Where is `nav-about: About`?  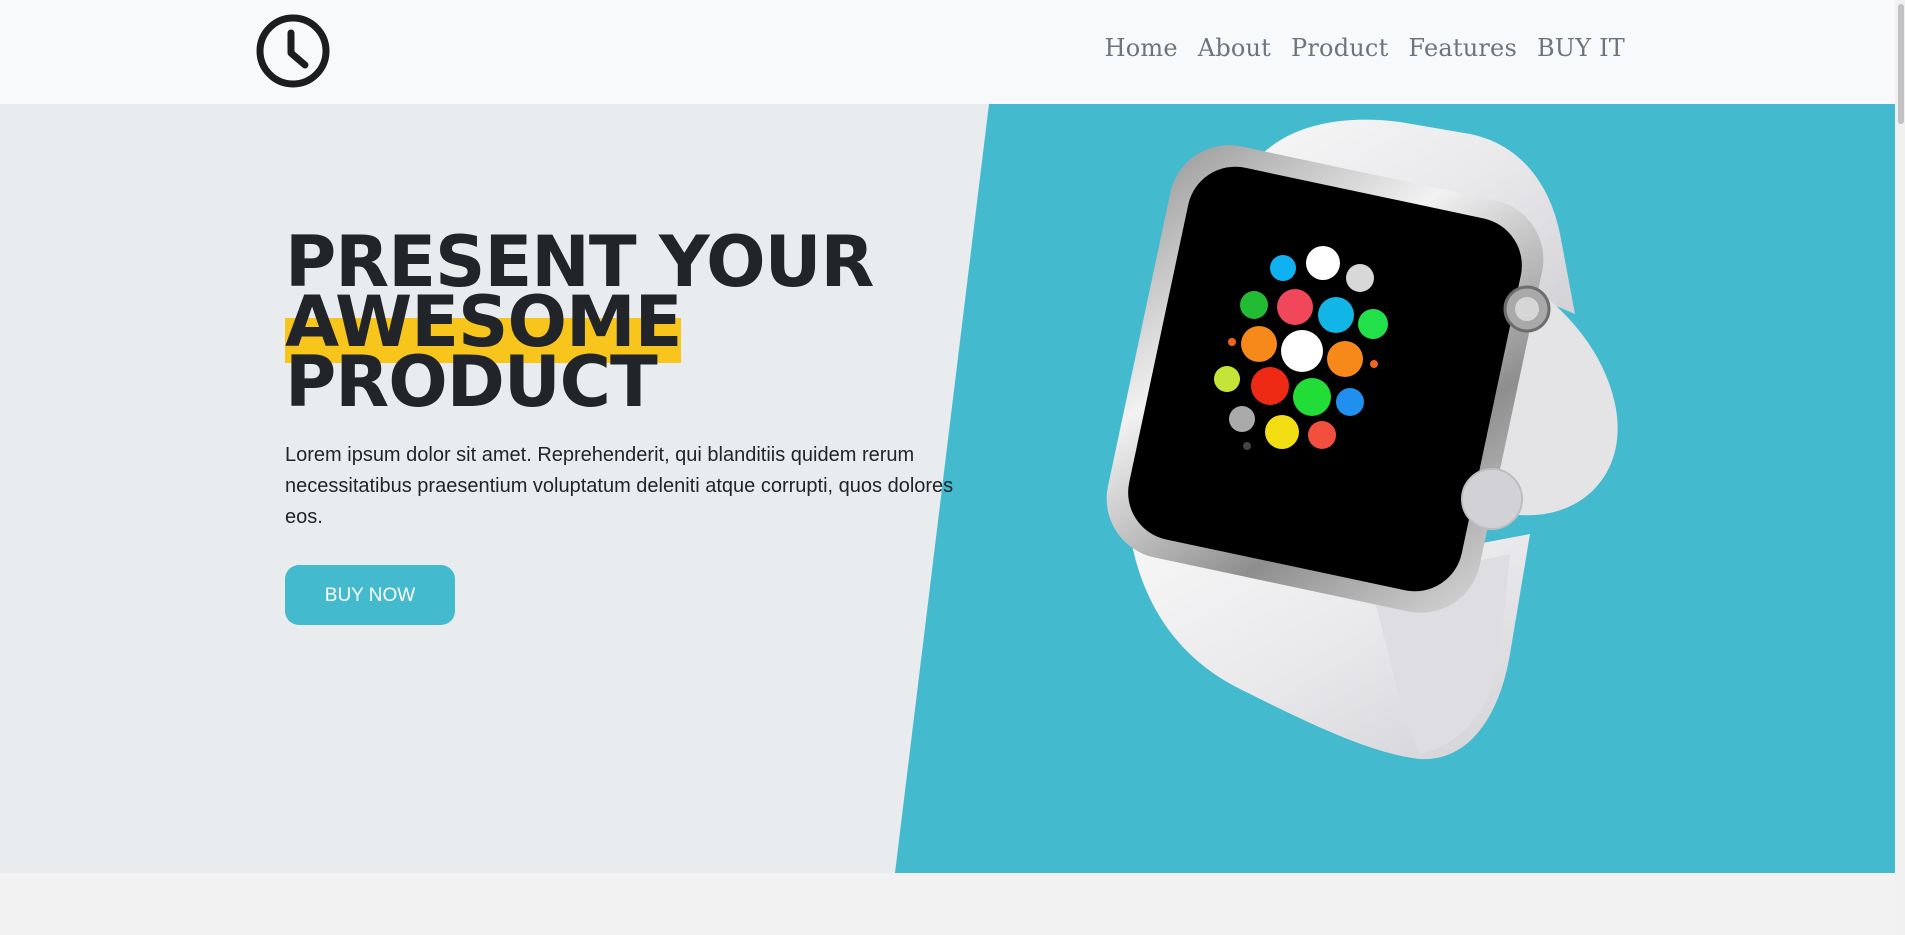 nav-about: About is located at coordinates (1234, 48).